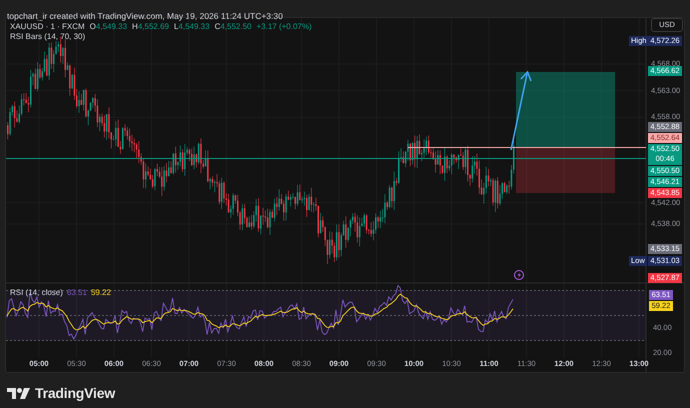  What do you see at coordinates (75, 393) in the screenshot?
I see `brand-name: TradingView` at bounding box center [75, 393].